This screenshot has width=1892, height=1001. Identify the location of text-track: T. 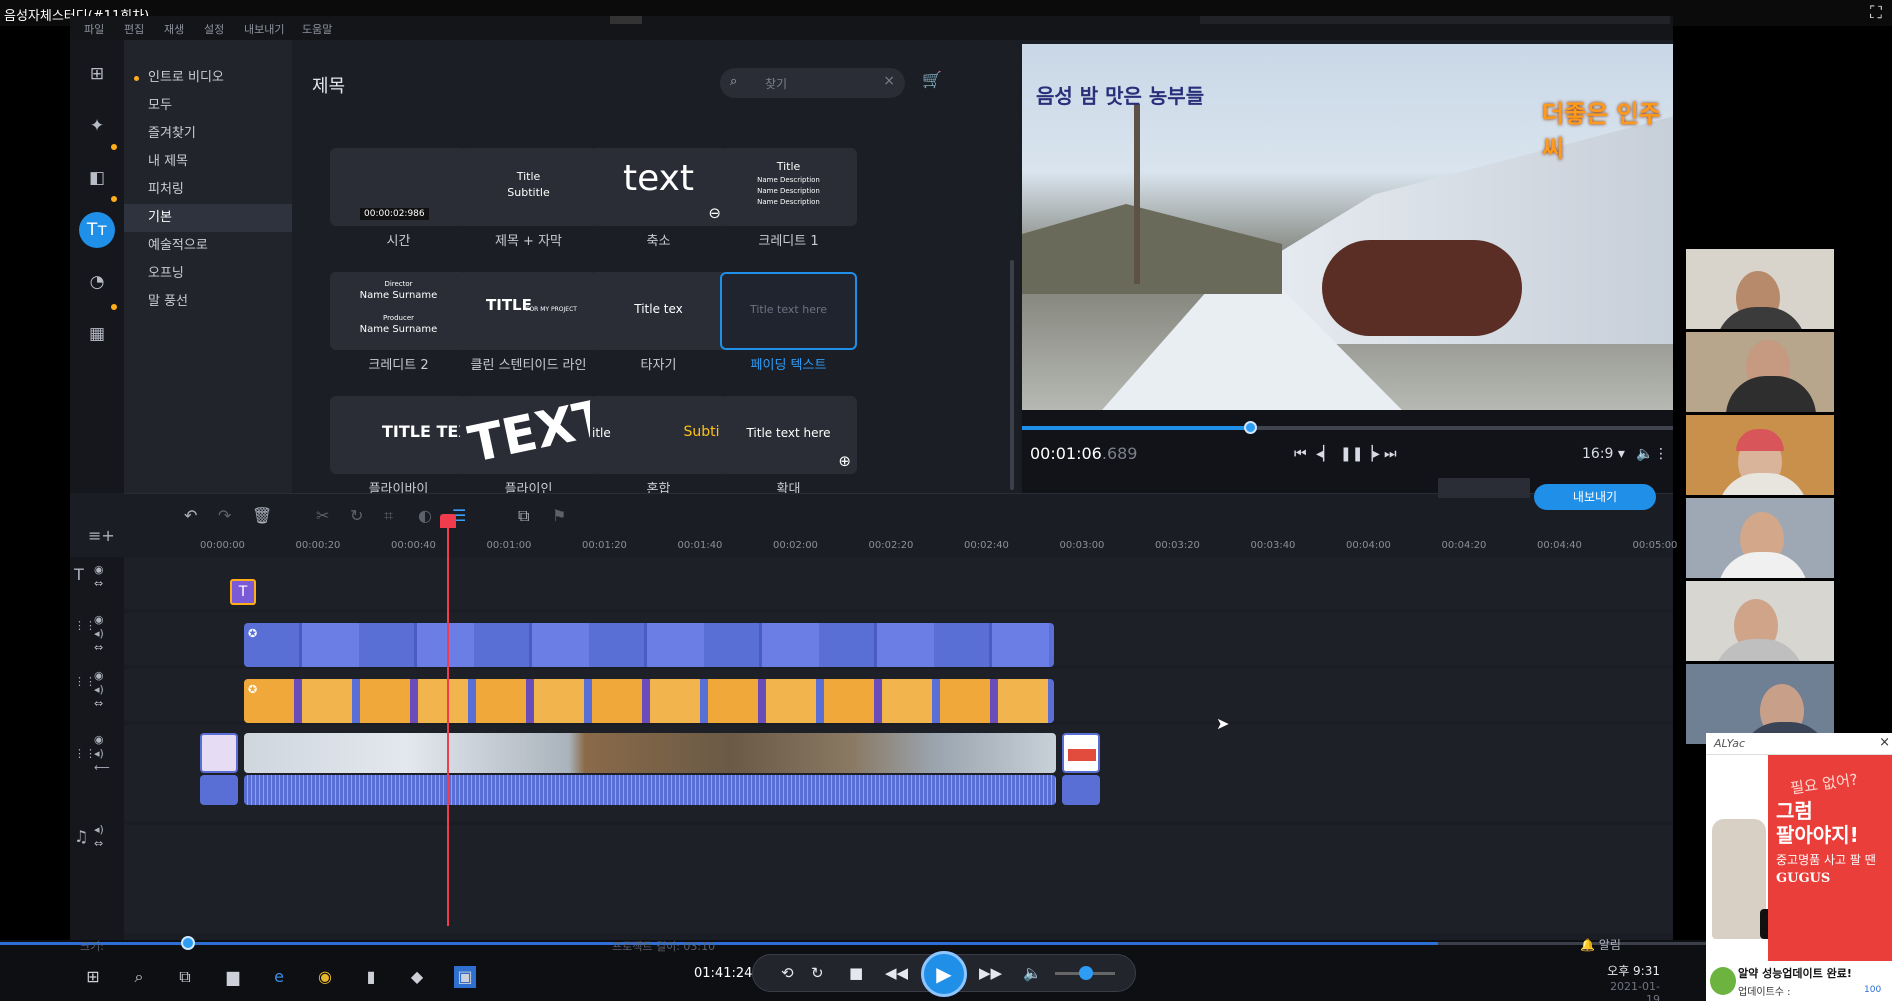
(898, 583).